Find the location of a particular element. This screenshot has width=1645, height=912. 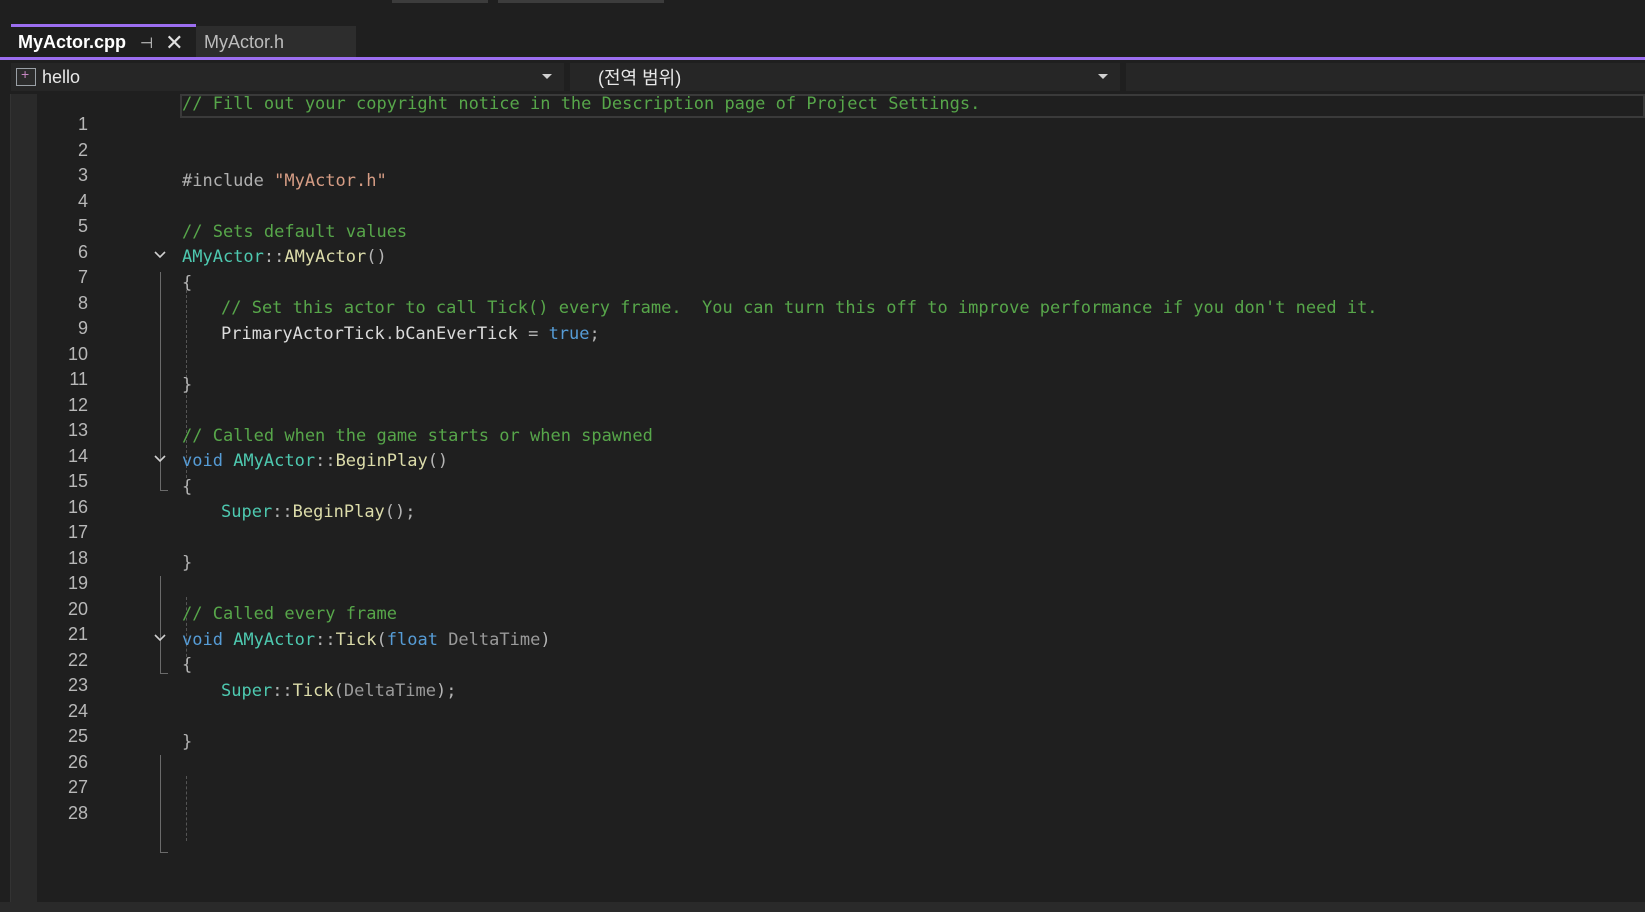

keyword: true is located at coordinates (569, 333).